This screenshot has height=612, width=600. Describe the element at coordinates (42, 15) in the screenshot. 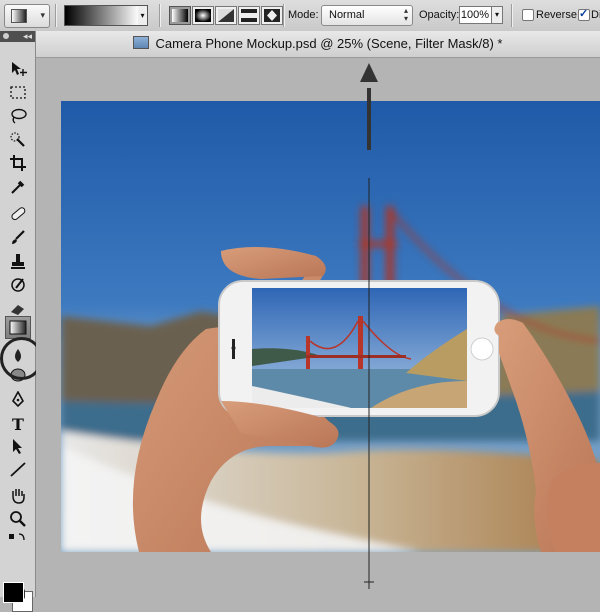

I see `chevron-down-icon: ▾` at that location.